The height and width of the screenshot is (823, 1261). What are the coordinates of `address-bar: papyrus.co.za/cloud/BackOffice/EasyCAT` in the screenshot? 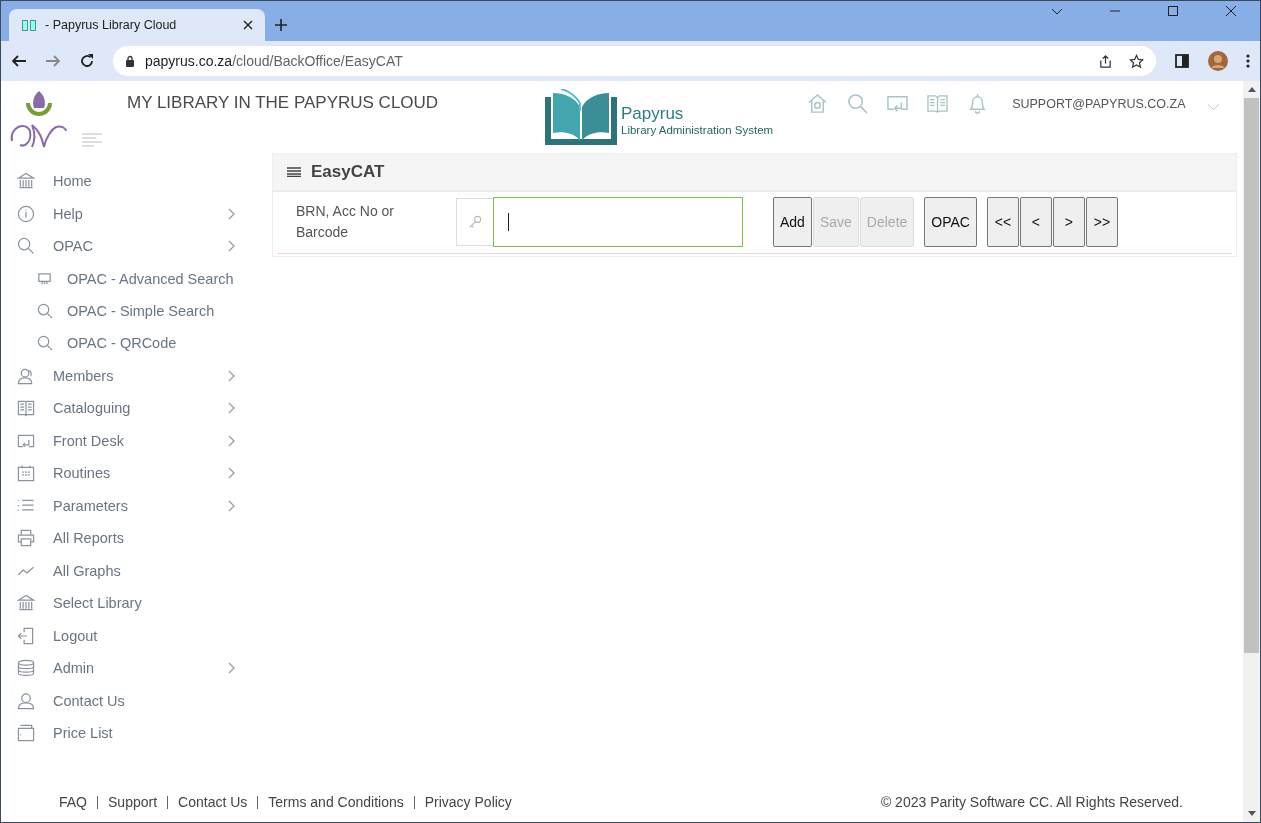 It's located at (634, 61).